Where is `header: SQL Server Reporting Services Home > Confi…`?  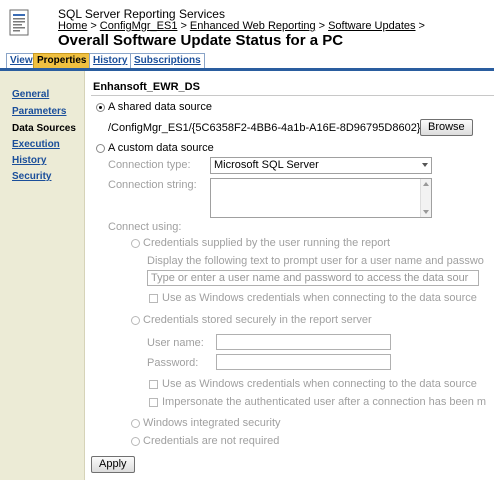
header: SQL Server Reporting Services Home > Confi… is located at coordinates (247, 26).